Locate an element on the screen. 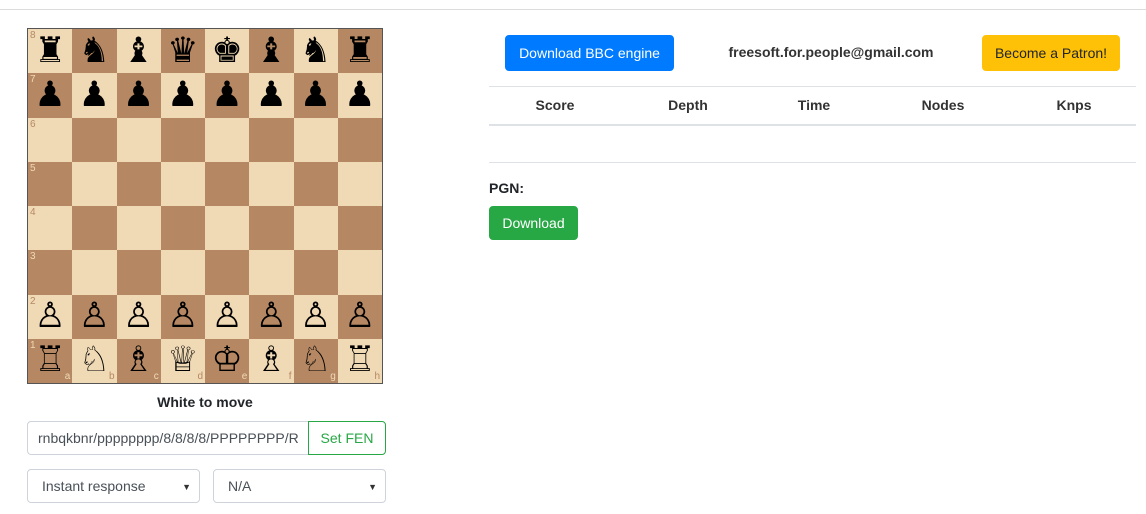  download-pgn-button: Download is located at coordinates (533, 223).